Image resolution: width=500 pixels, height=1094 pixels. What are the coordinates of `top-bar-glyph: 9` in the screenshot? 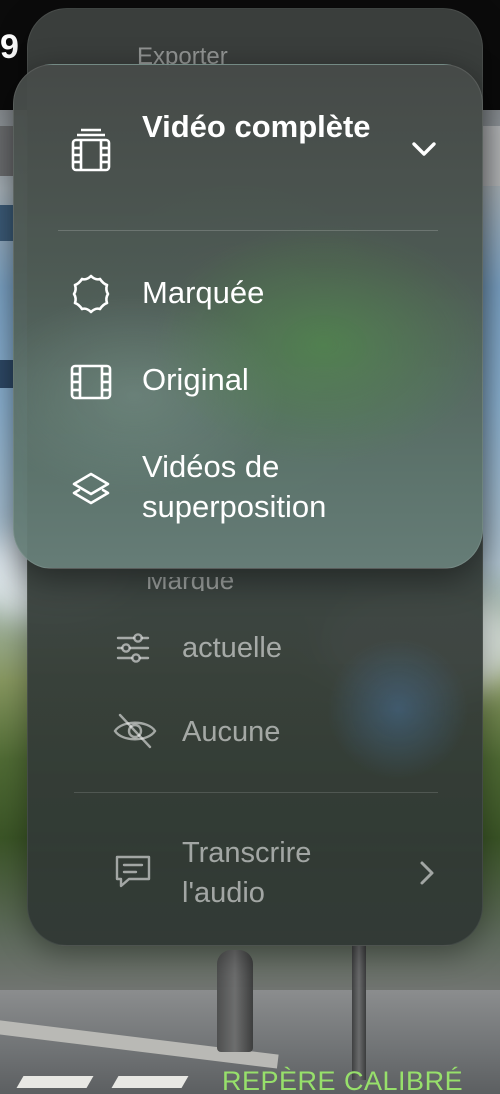 It's located at (9, 47).